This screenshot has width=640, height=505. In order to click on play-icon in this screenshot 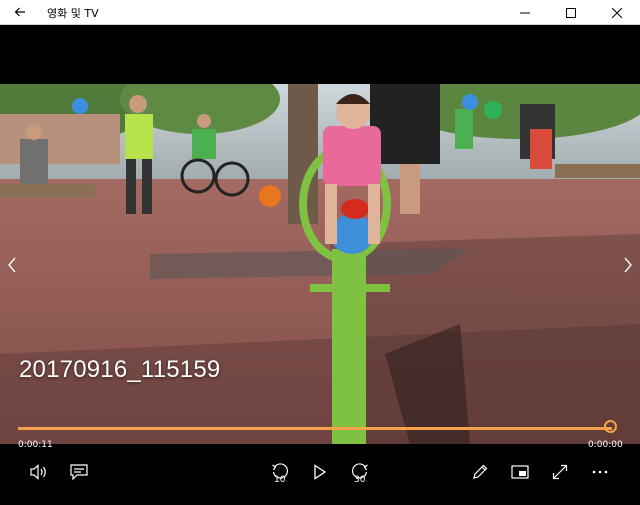, I will do `click(320, 472)`.